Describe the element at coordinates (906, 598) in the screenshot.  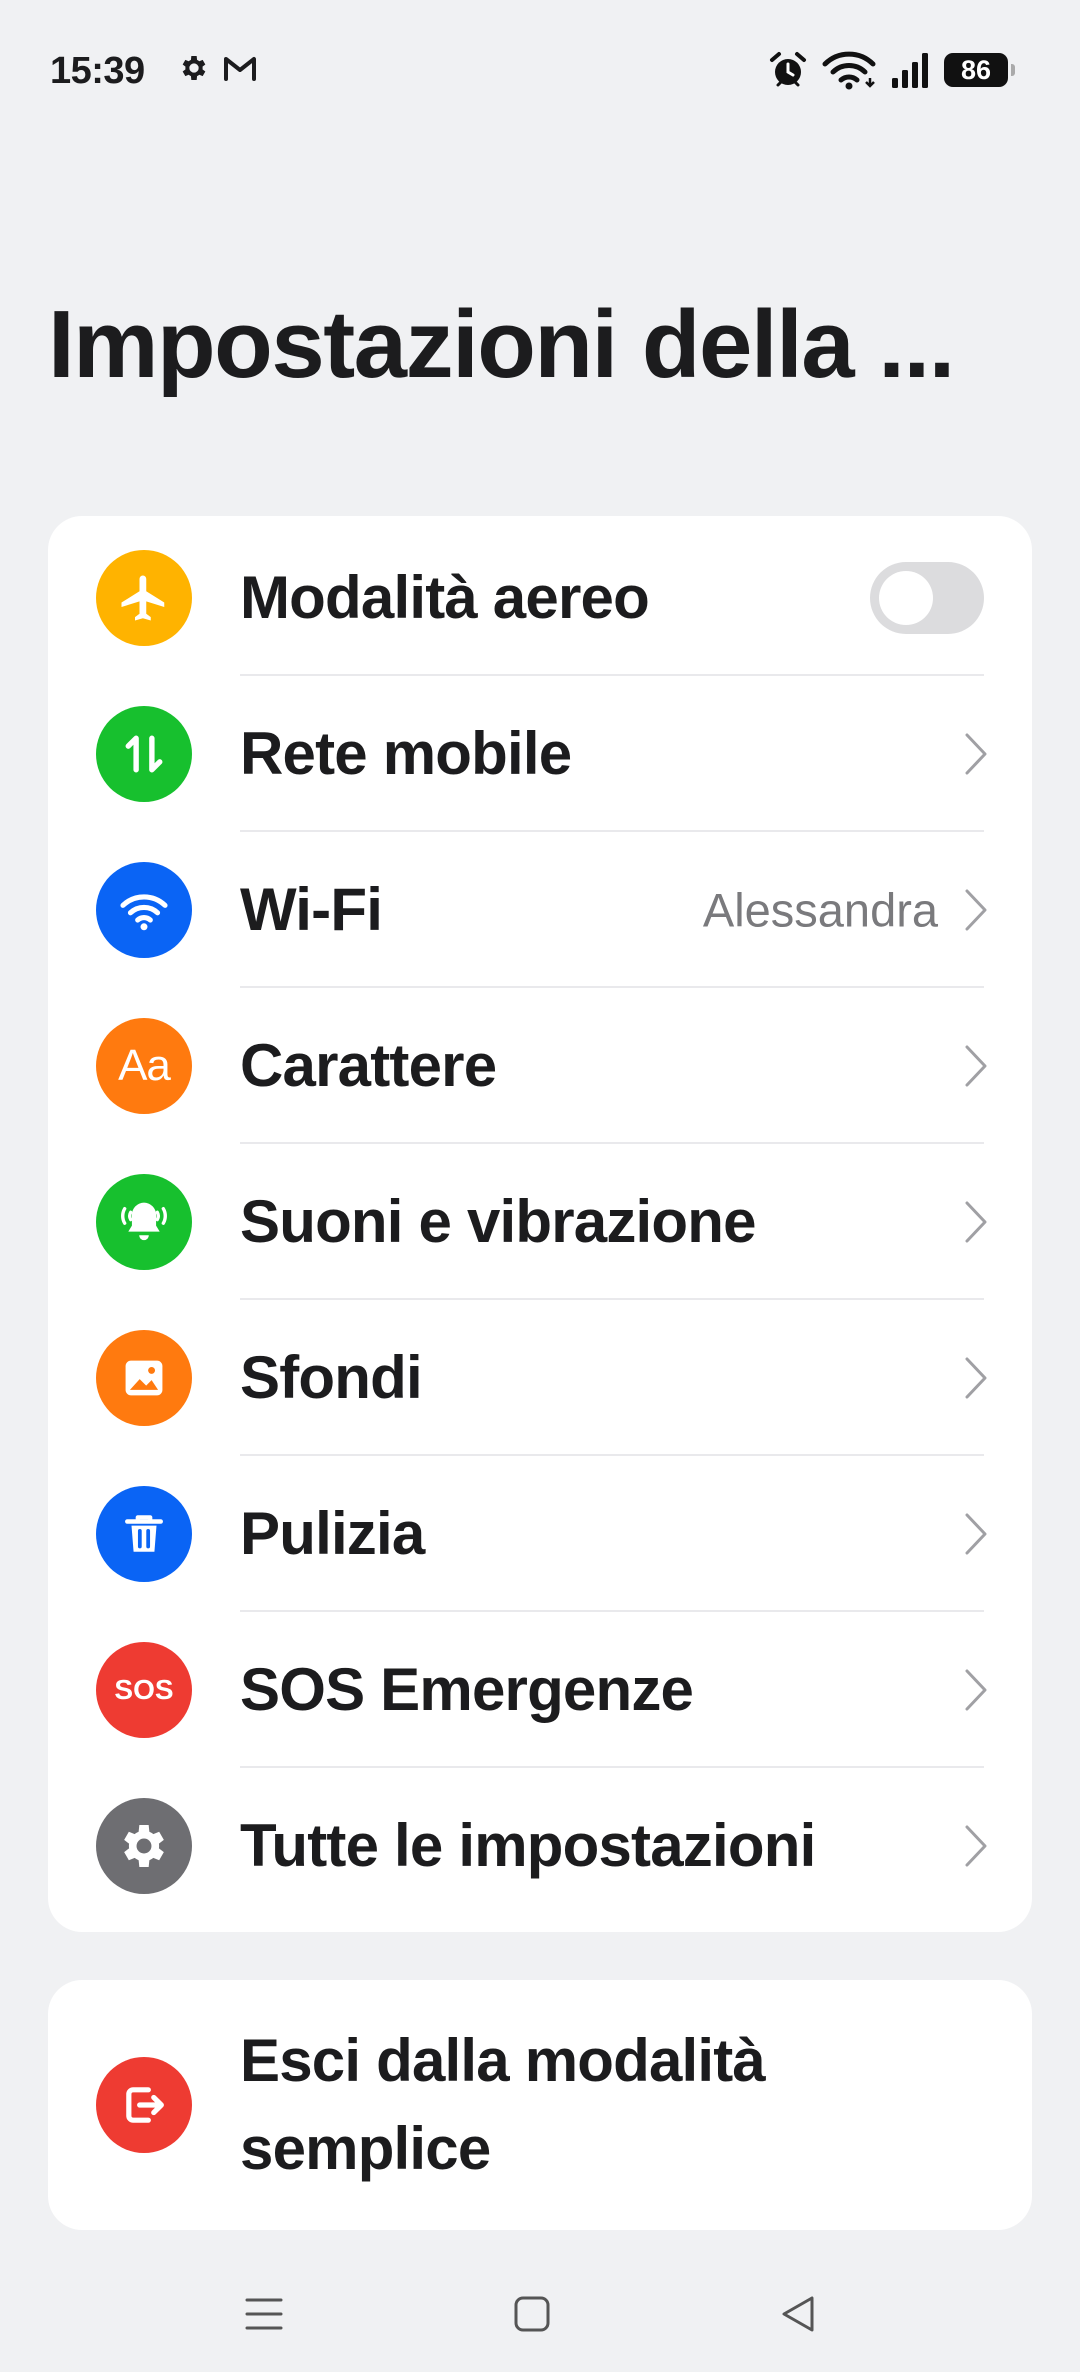
I see `toggle-knob` at that location.